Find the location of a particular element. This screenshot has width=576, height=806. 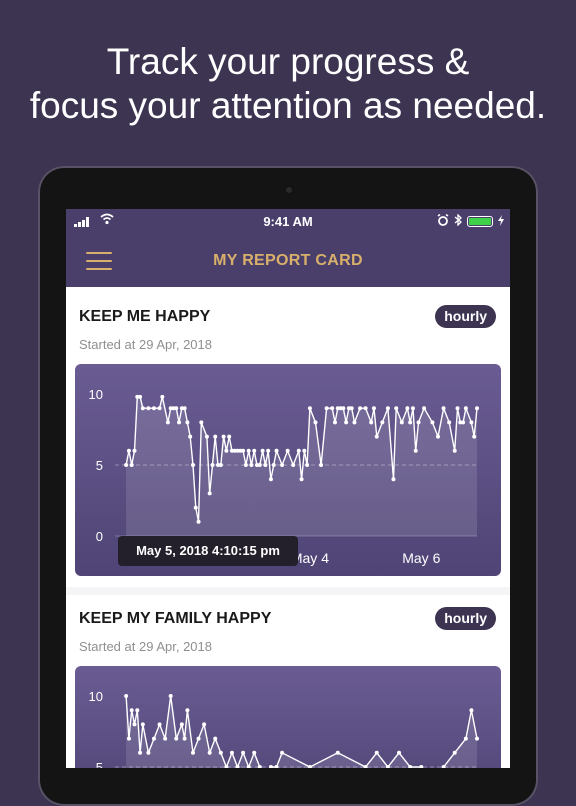

headline-line-1: Track your progress & is located at coordinates (288, 61).